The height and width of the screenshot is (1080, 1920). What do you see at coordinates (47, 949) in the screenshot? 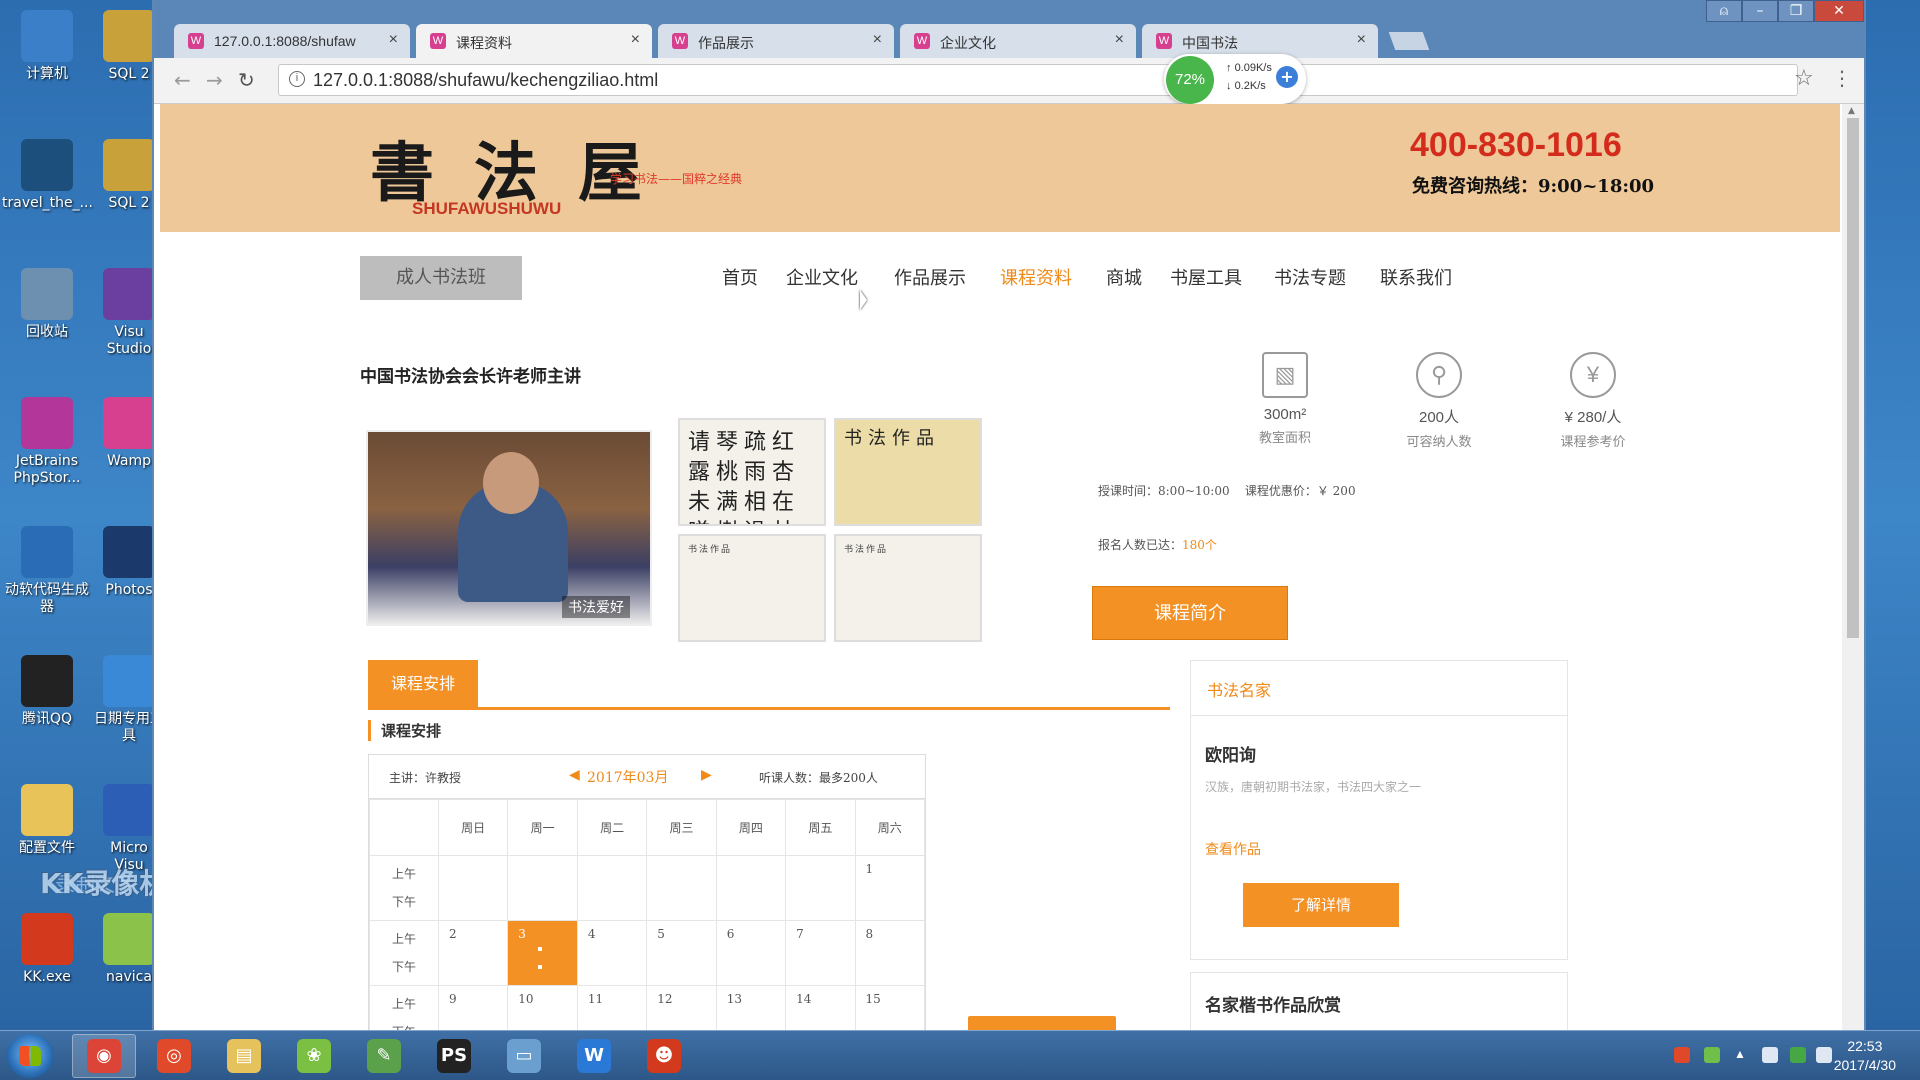
I see `desktop-shortcut: KK.exe` at bounding box center [47, 949].